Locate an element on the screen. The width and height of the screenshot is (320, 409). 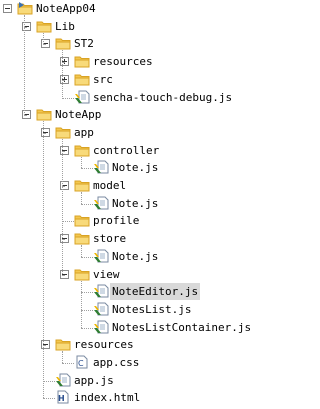
tree-item-label: NoteApp is located at coordinates (78, 114).